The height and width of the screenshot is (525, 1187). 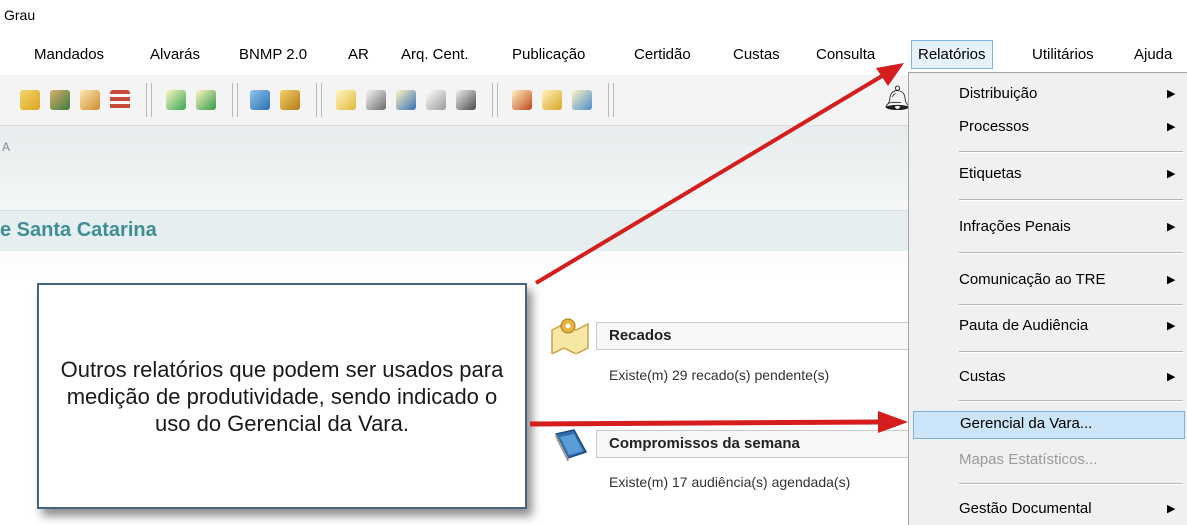 What do you see at coordinates (273, 54) in the screenshot?
I see `menu-bnmp: BNMP 2.0` at bounding box center [273, 54].